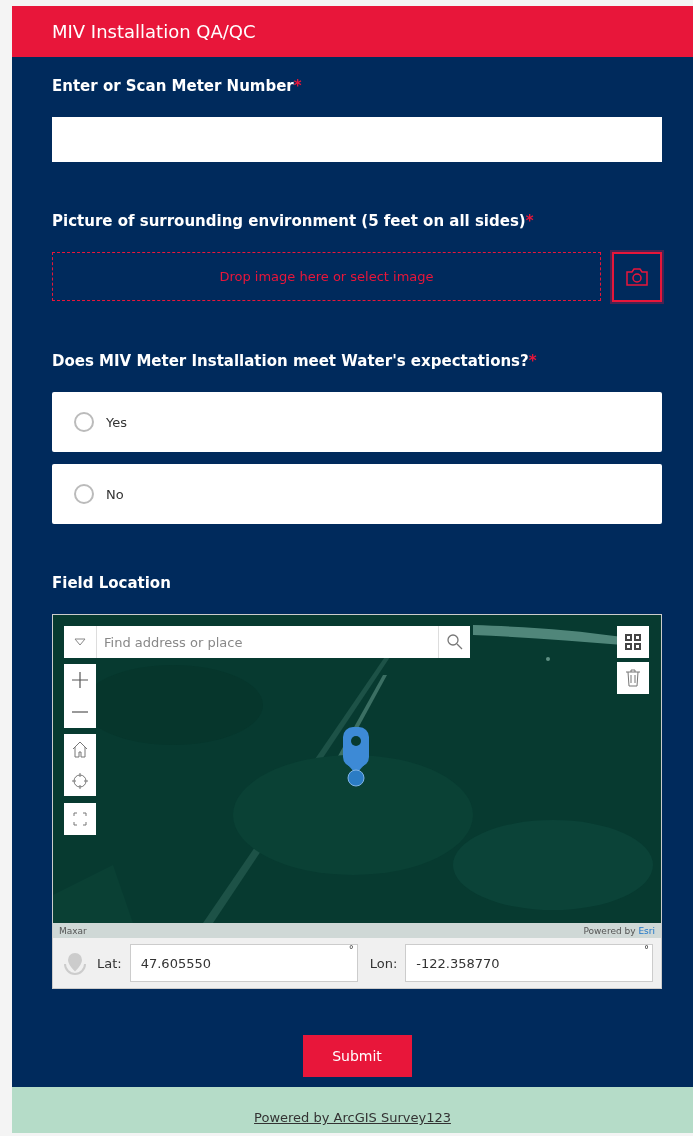 The height and width of the screenshot is (1136, 693). Describe the element at coordinates (109, 963) in the screenshot. I see `lat-label: Lat:` at that location.